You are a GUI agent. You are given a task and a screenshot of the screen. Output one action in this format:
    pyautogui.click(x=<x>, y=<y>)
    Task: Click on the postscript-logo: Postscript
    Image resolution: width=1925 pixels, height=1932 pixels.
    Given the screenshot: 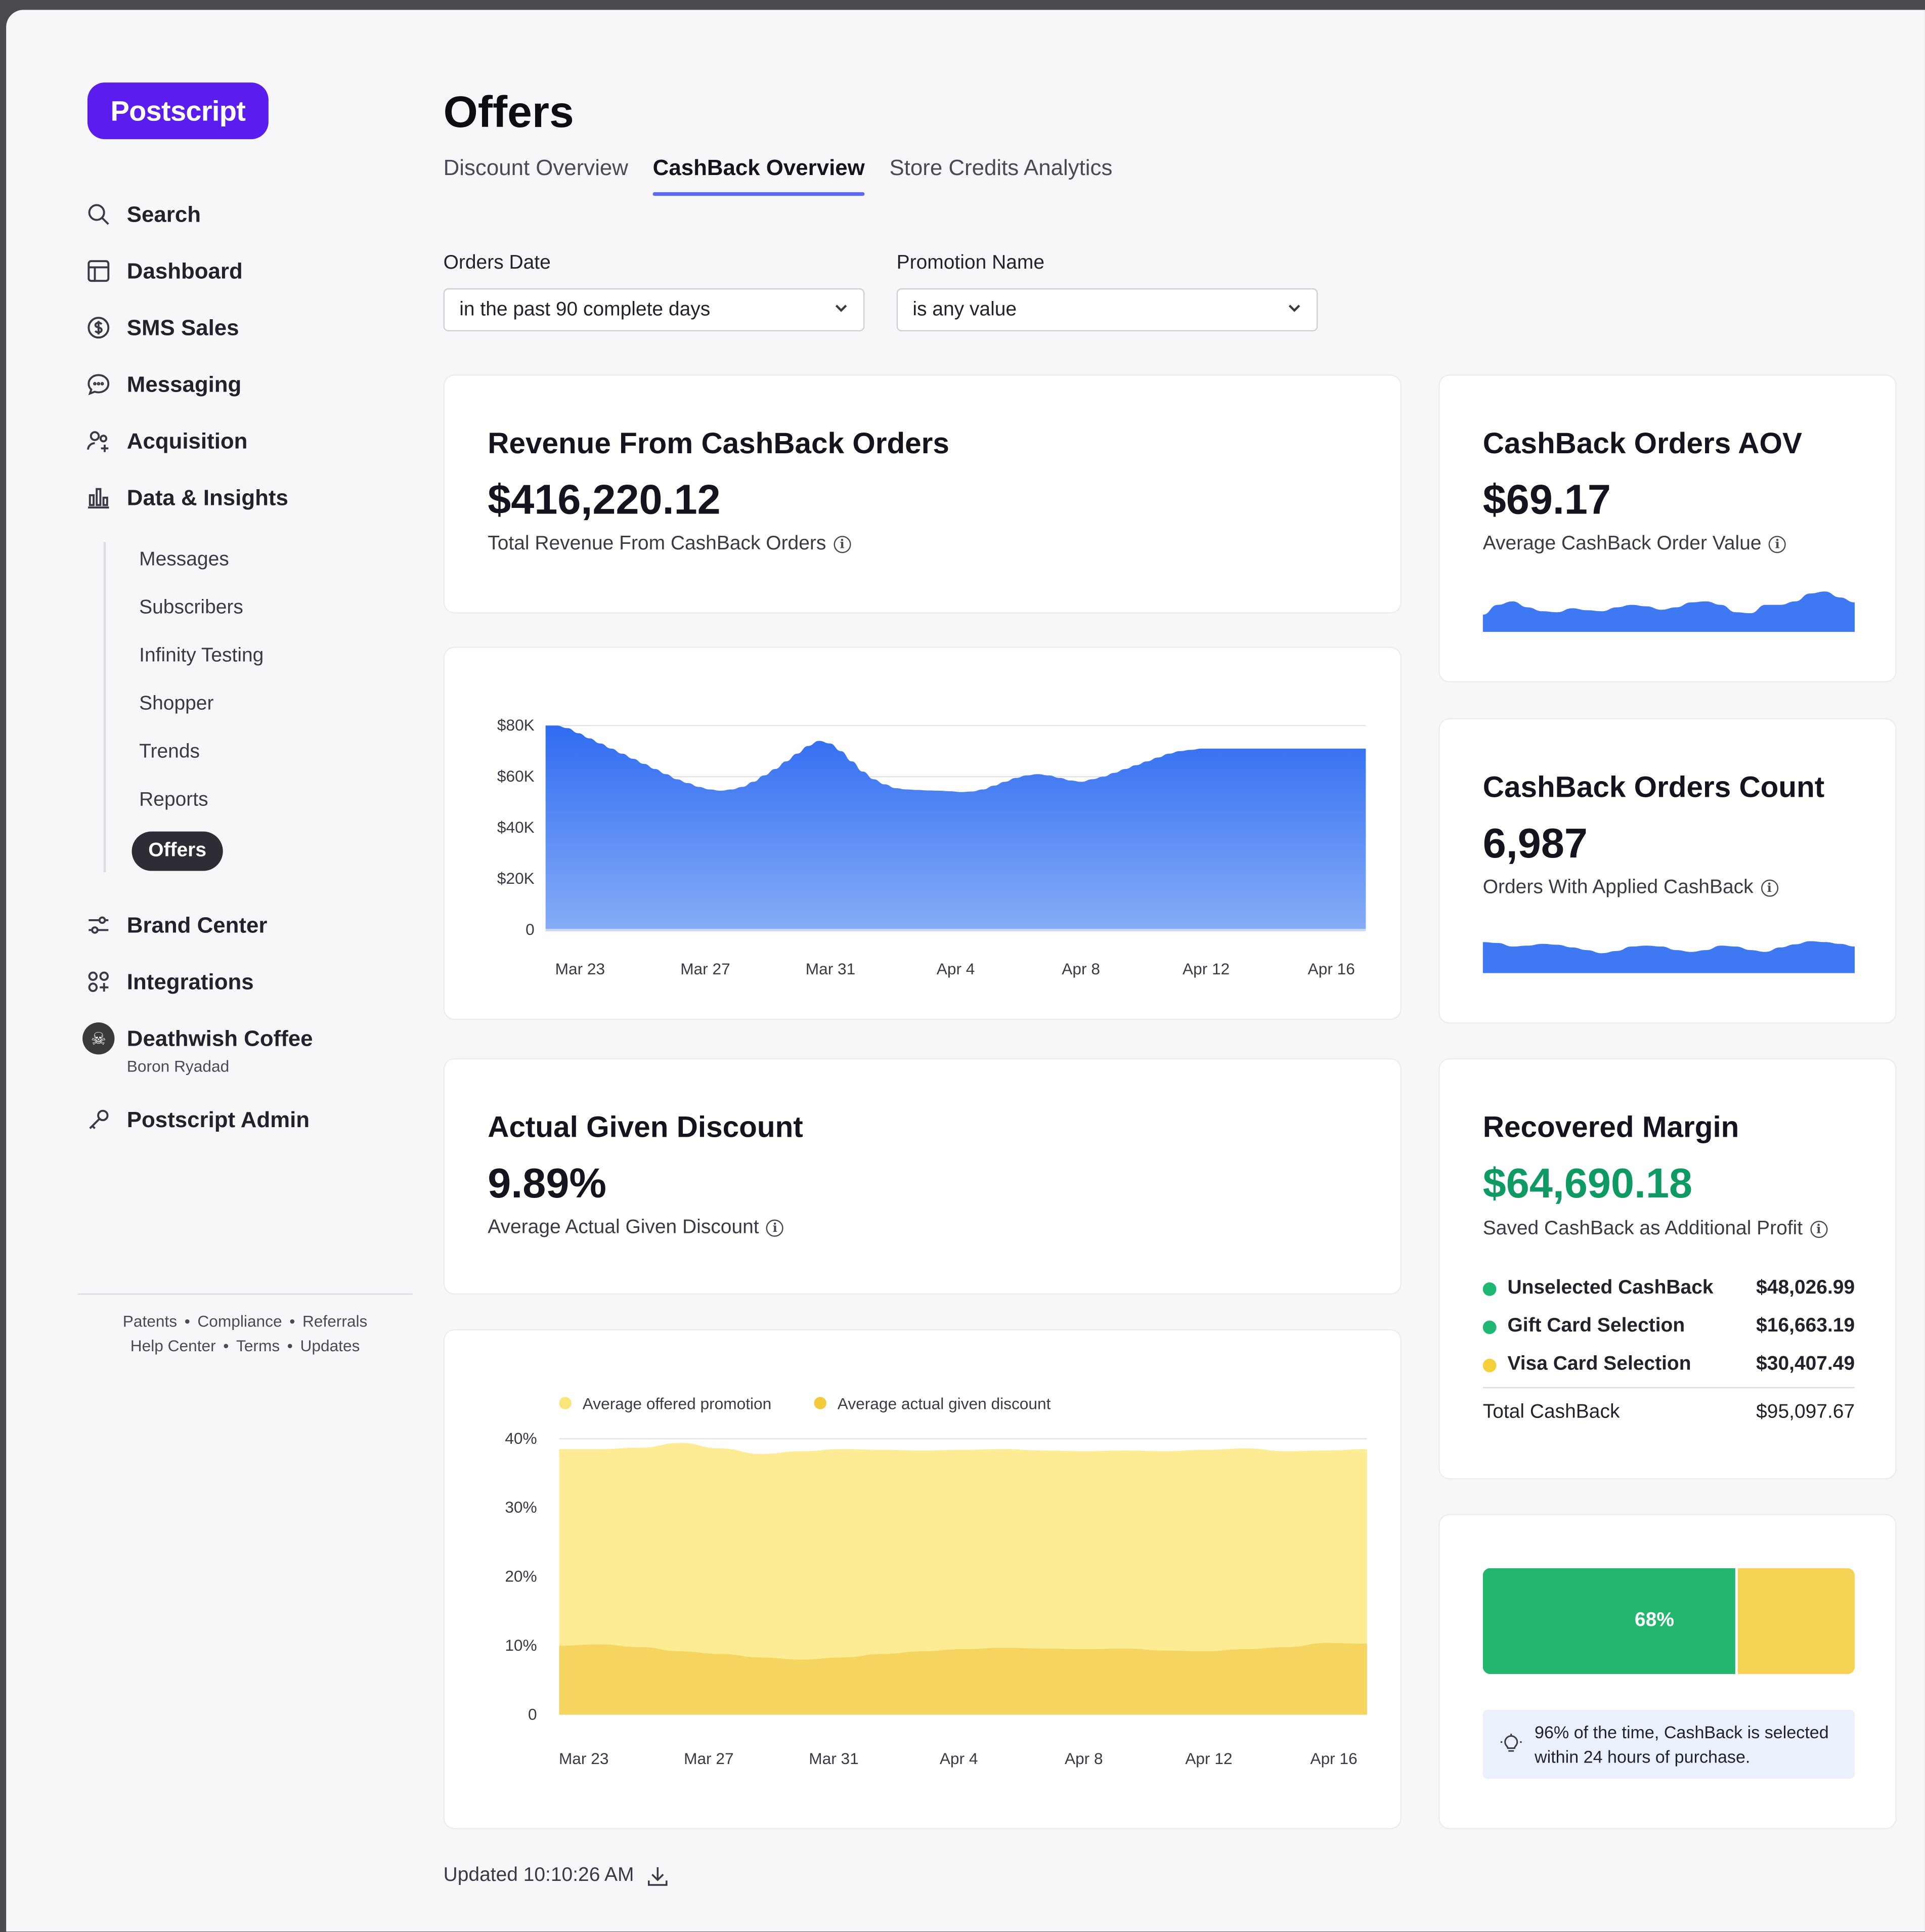 What is the action you would take?
    pyautogui.click(x=178, y=111)
    